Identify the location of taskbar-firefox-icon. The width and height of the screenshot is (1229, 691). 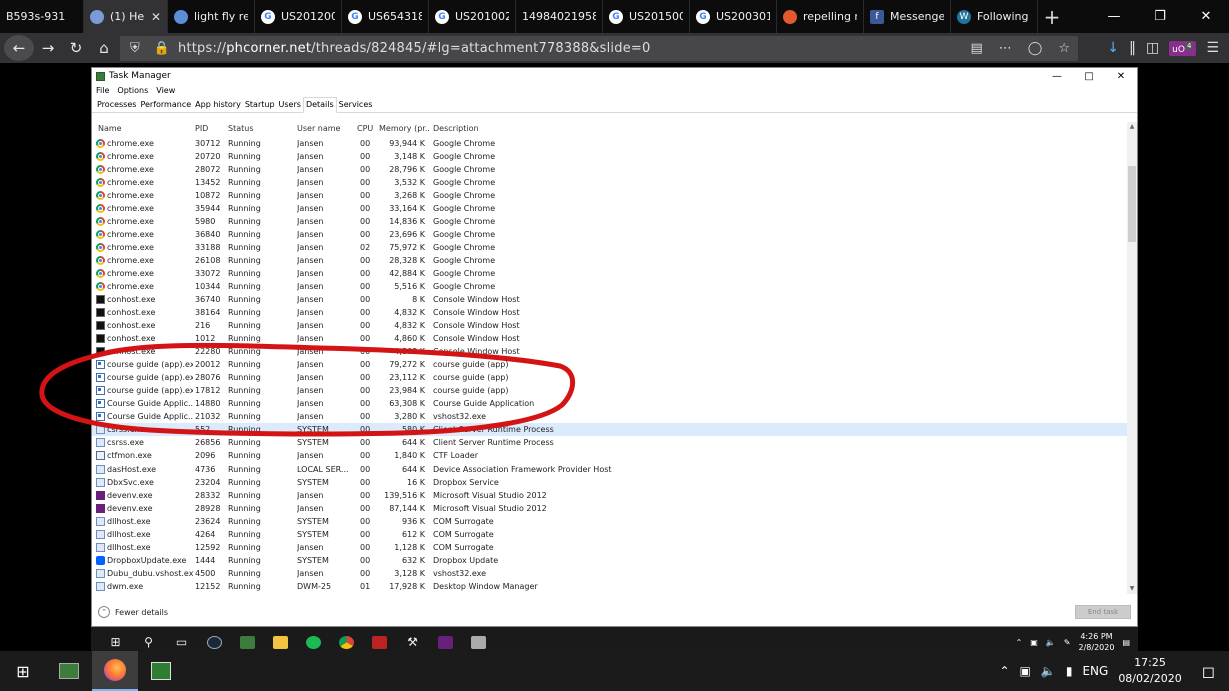
(115, 671).